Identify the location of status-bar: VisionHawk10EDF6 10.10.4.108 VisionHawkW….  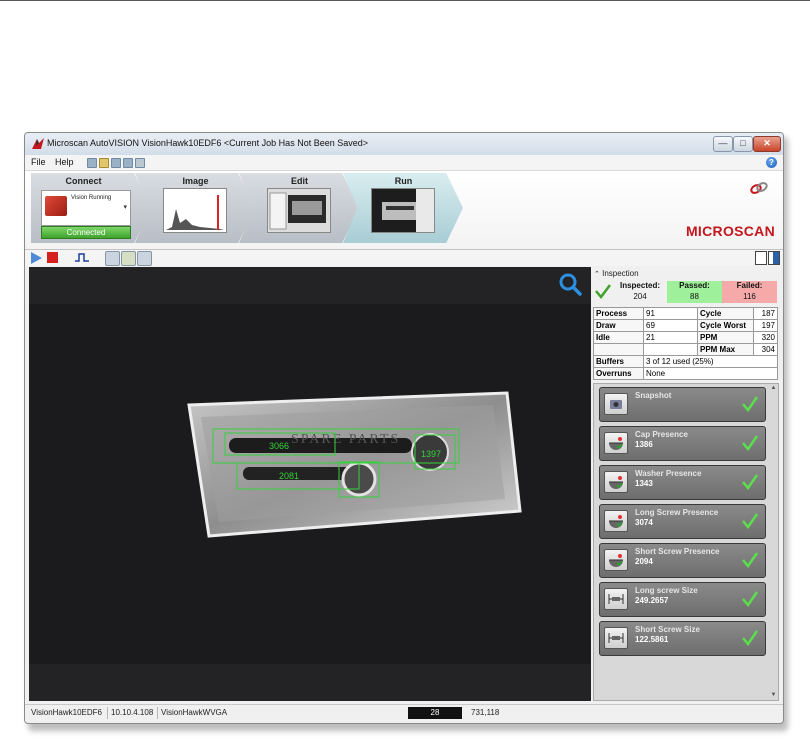
(404, 713).